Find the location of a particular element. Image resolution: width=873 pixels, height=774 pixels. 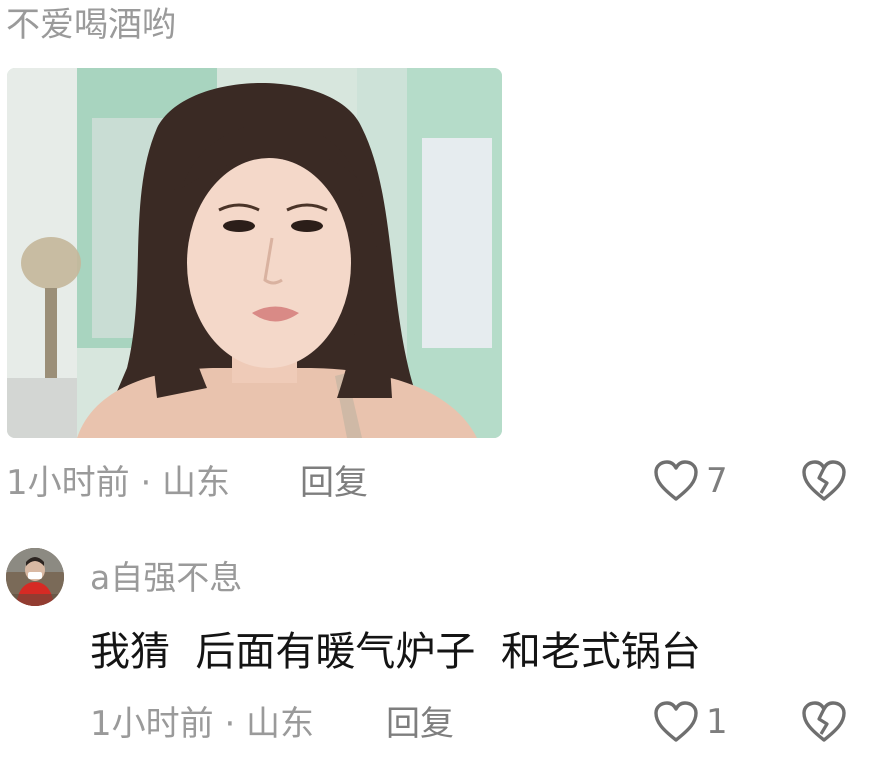

like-button: 1 is located at coordinates (690, 722).